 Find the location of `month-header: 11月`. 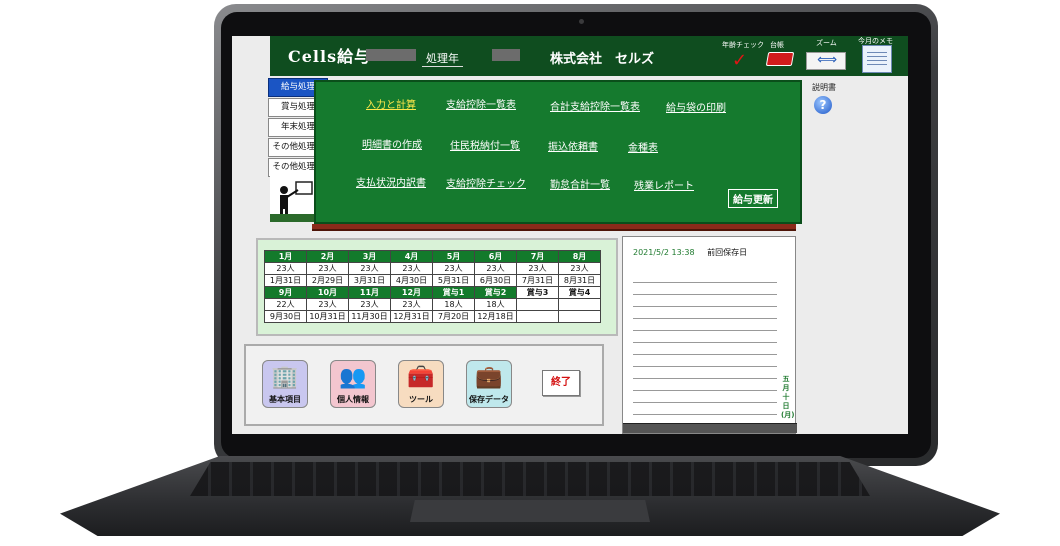

month-header: 11月 is located at coordinates (369, 292).